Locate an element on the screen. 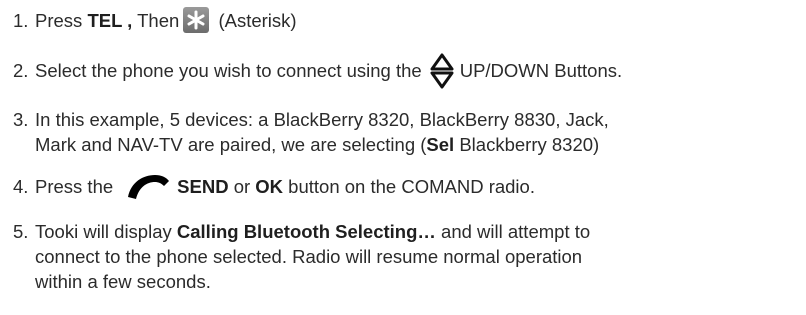 The image size is (806, 315). step-number: 5. is located at coordinates (21, 231).